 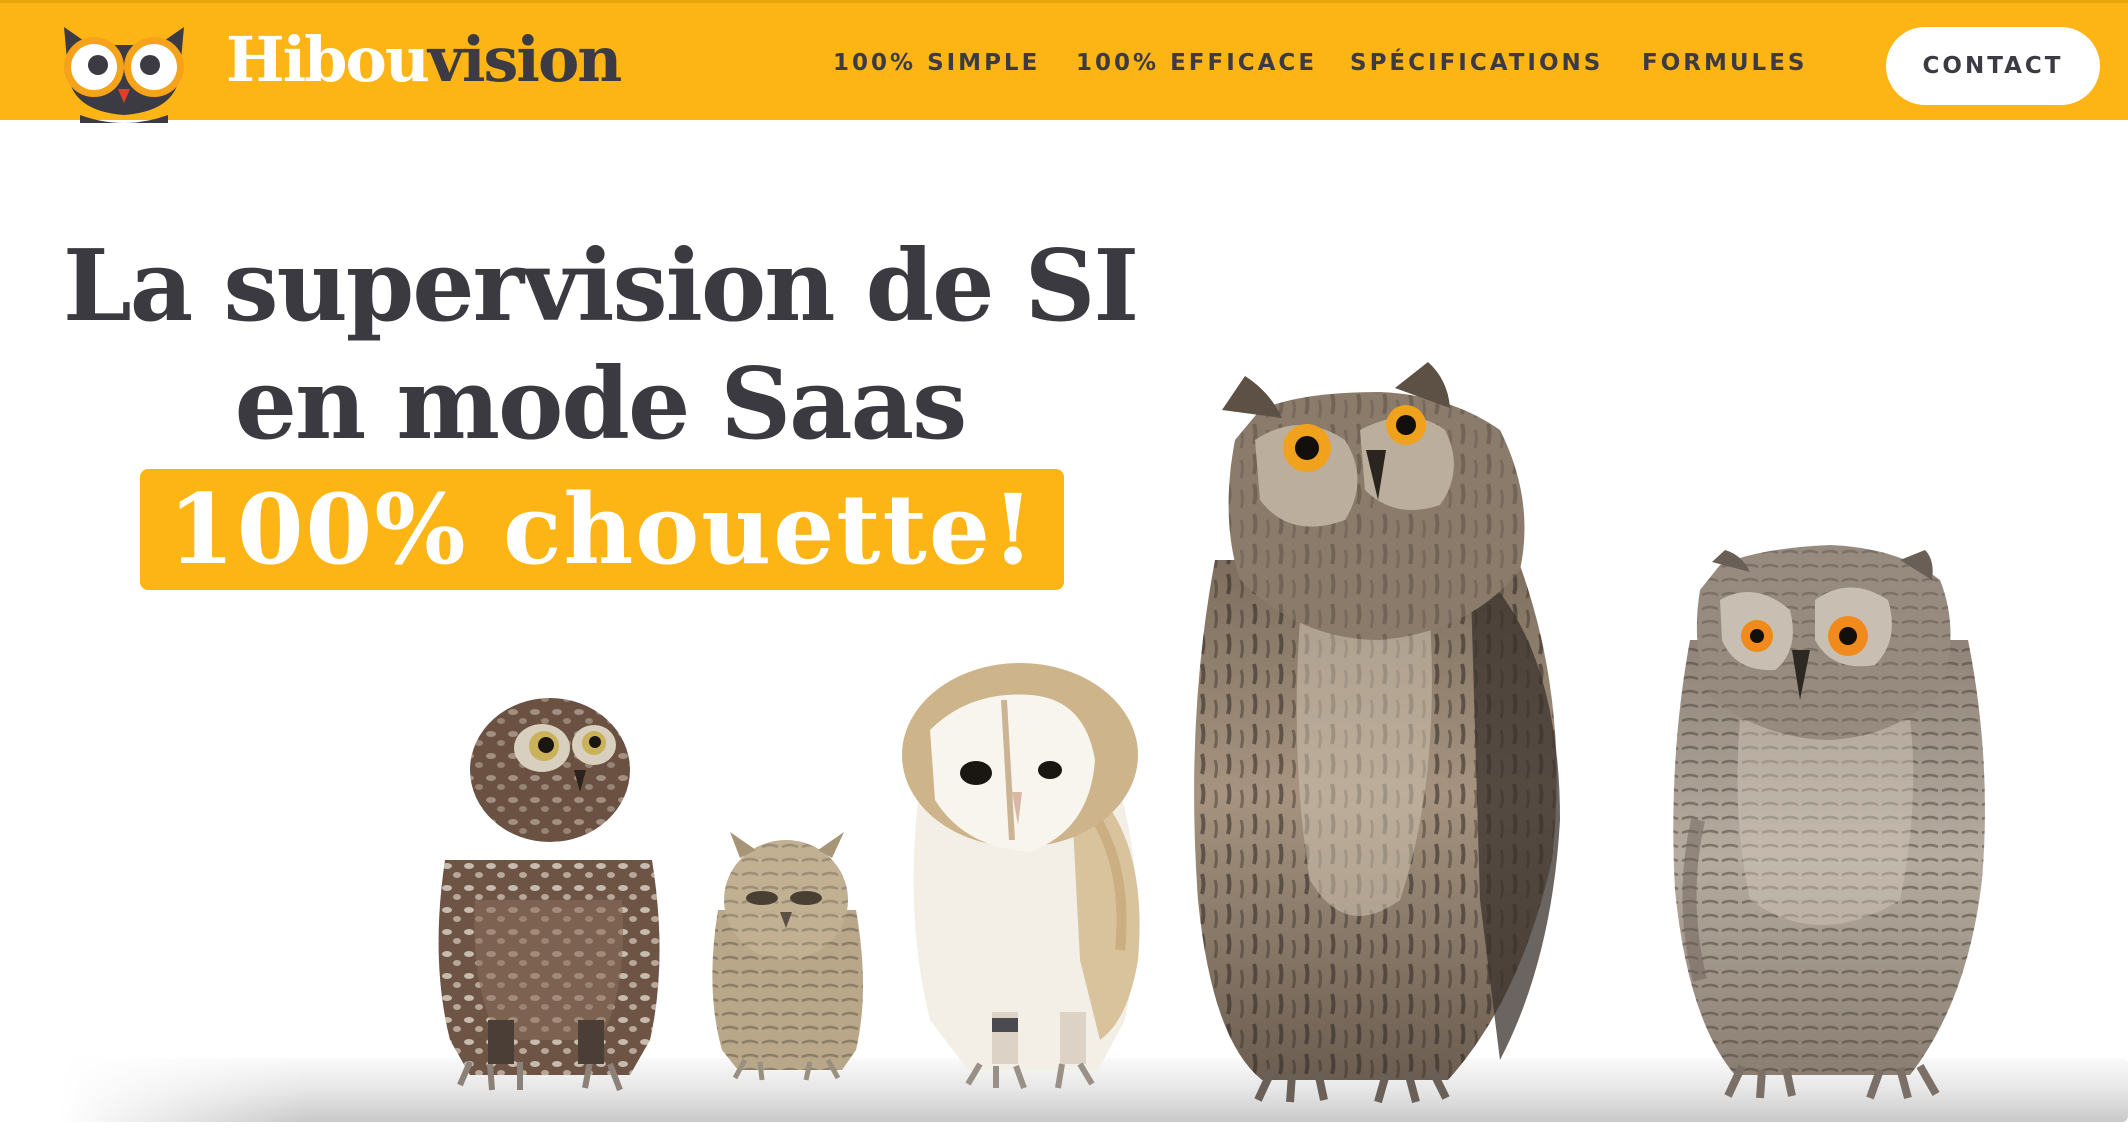 What do you see at coordinates (1476, 63) in the screenshot?
I see `nav-specifications: SPÉCIFICATIONS` at bounding box center [1476, 63].